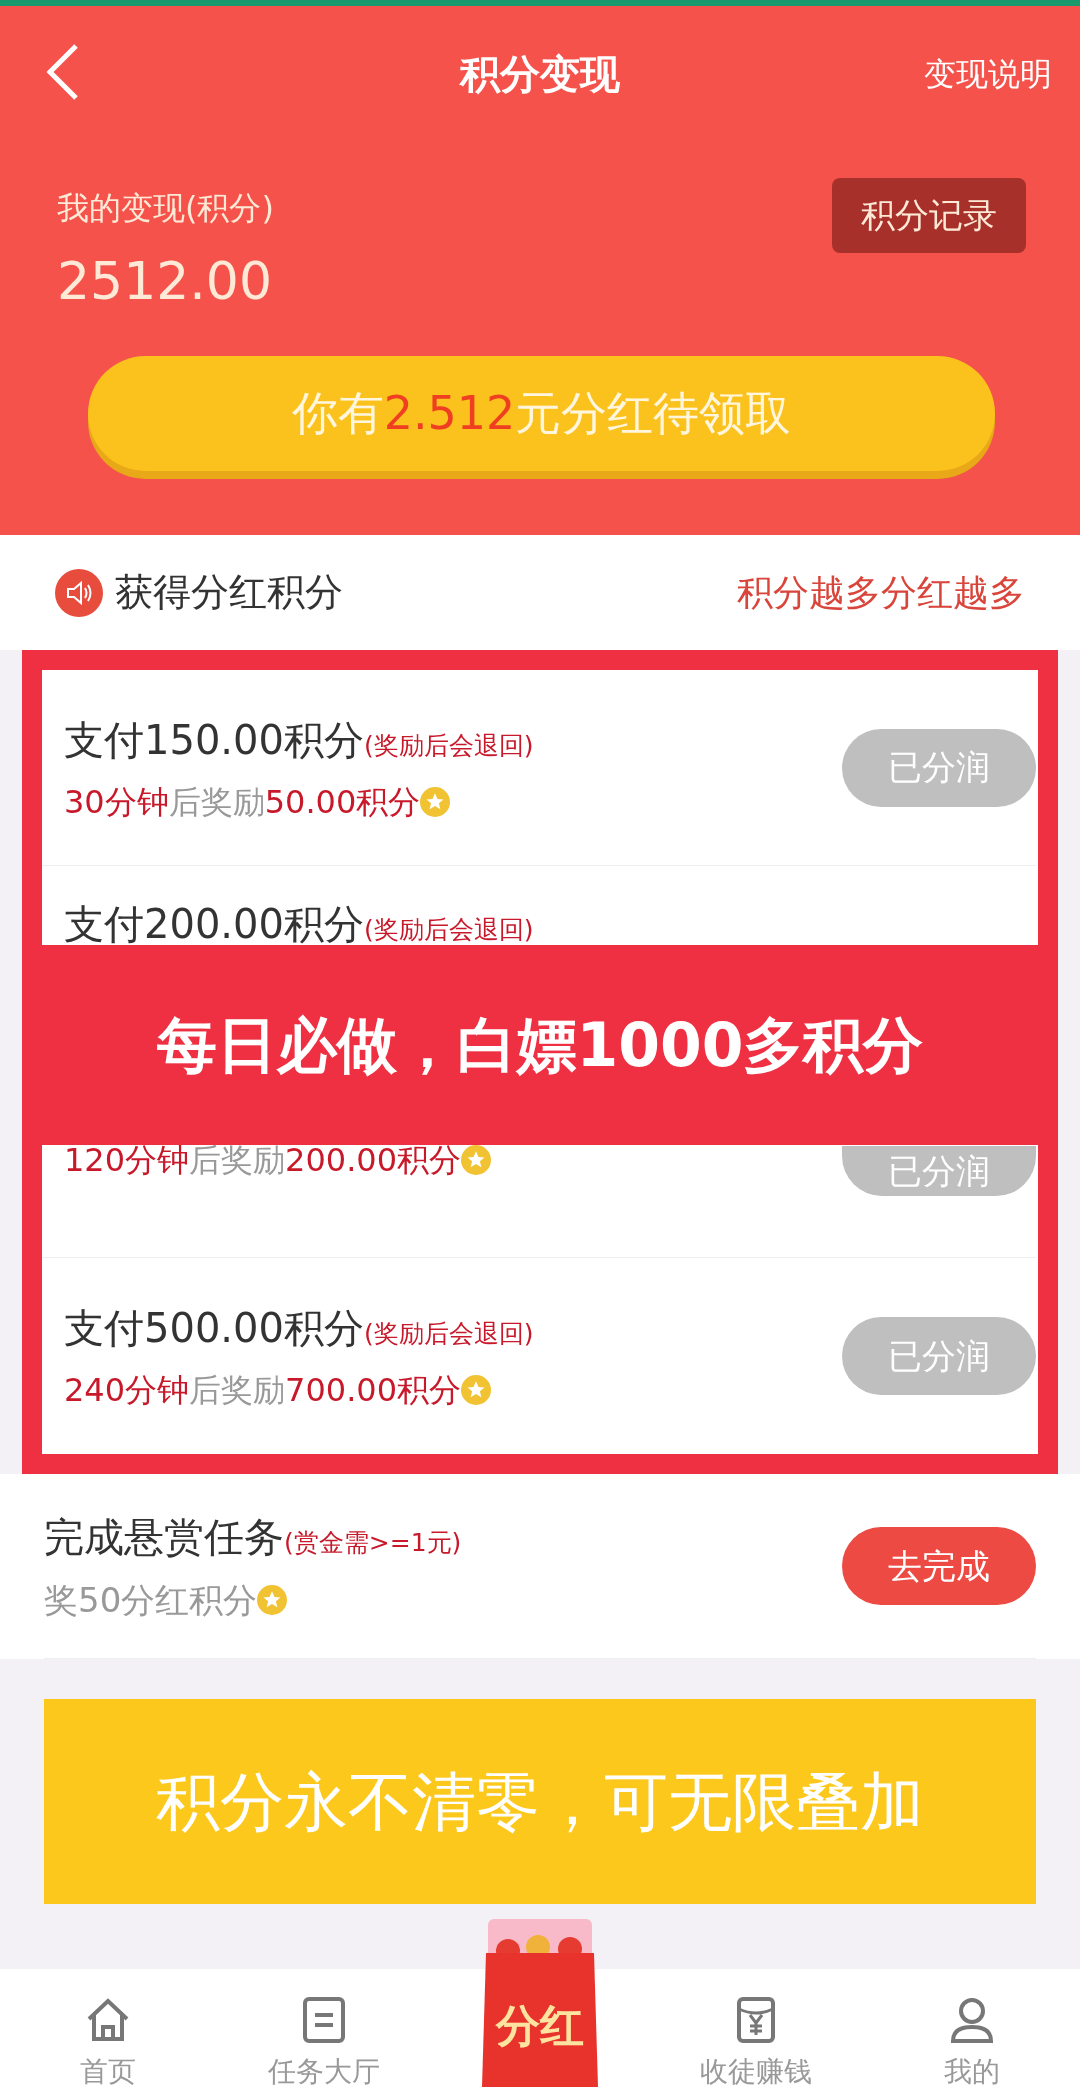 The width and height of the screenshot is (1080, 2089). I want to click on nav-tab: 收徒赚钱, so click(756, 2042).